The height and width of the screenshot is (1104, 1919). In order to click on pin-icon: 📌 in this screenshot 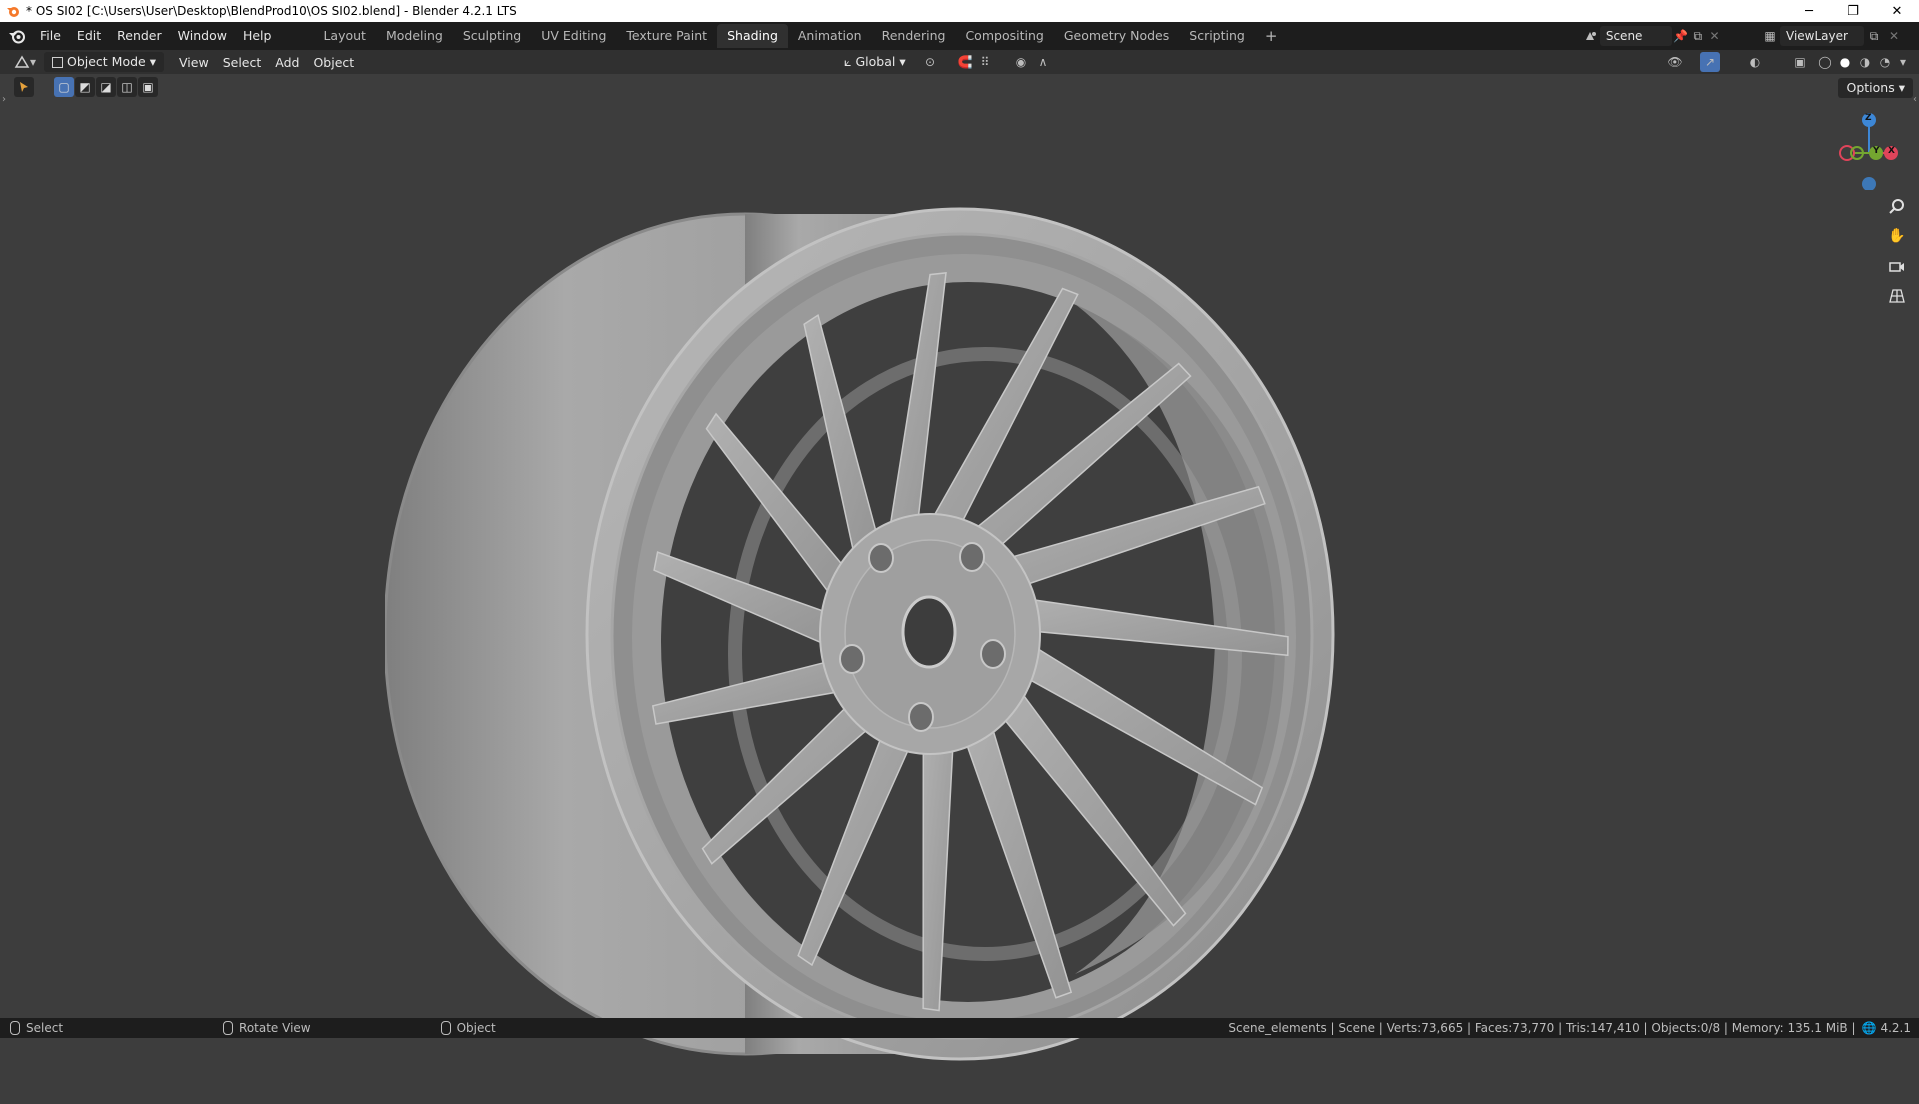, I will do `click(1680, 36)`.